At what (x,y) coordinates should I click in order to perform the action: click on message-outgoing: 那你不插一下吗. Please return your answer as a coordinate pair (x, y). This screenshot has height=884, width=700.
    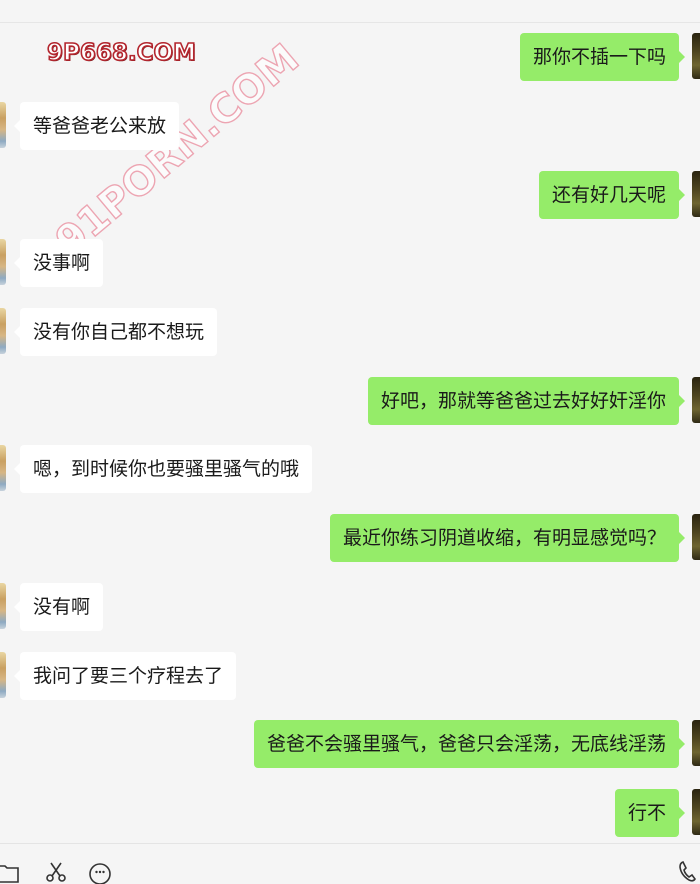
    Looking at the image, I should click on (602, 57).